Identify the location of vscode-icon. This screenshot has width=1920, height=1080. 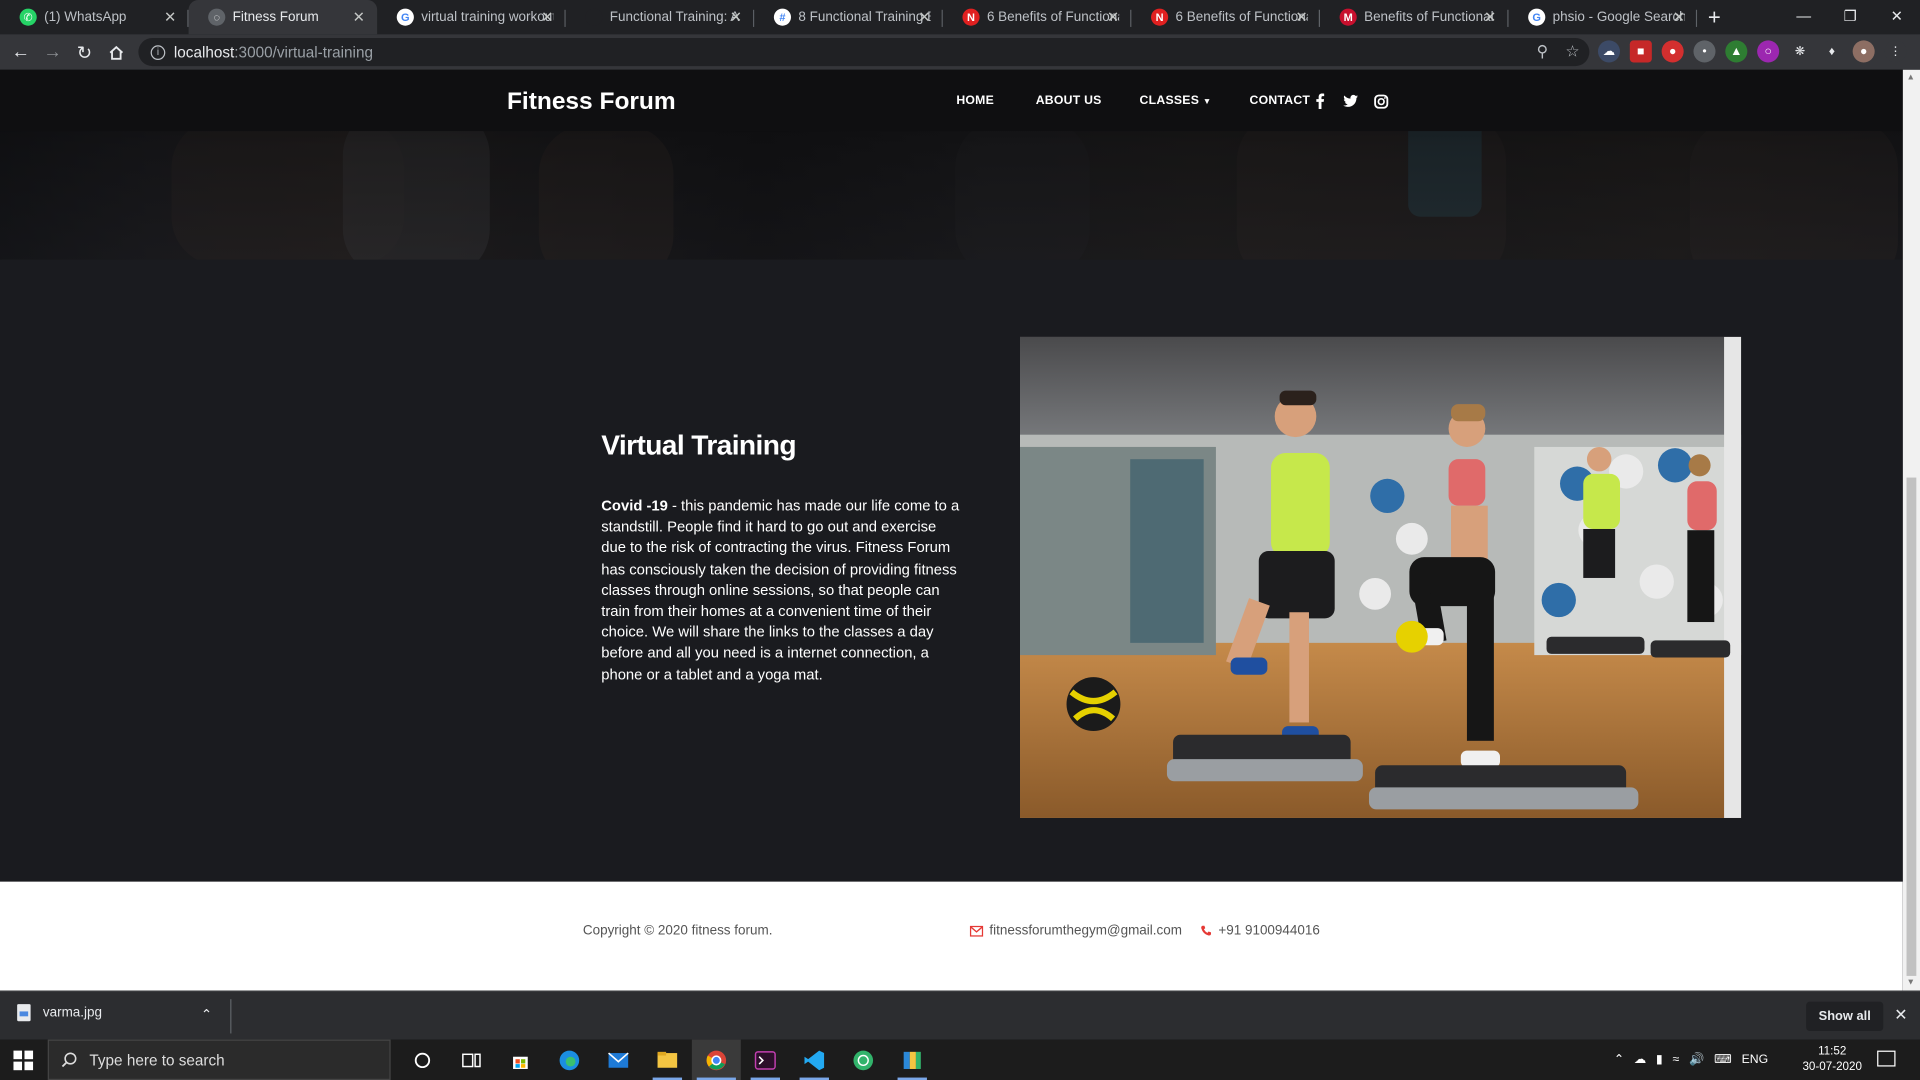
(814, 1060).